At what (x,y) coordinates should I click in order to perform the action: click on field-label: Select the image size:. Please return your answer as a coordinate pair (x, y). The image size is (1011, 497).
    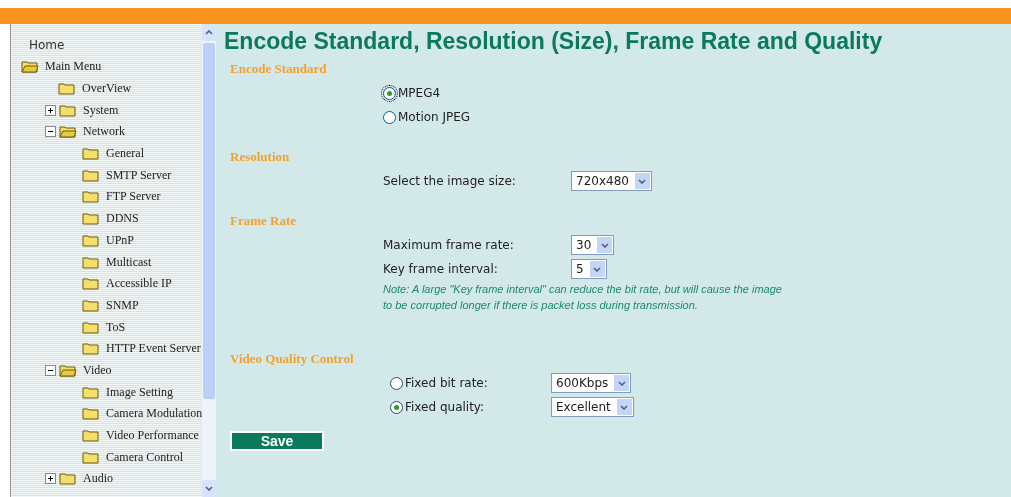
    Looking at the image, I should click on (450, 181).